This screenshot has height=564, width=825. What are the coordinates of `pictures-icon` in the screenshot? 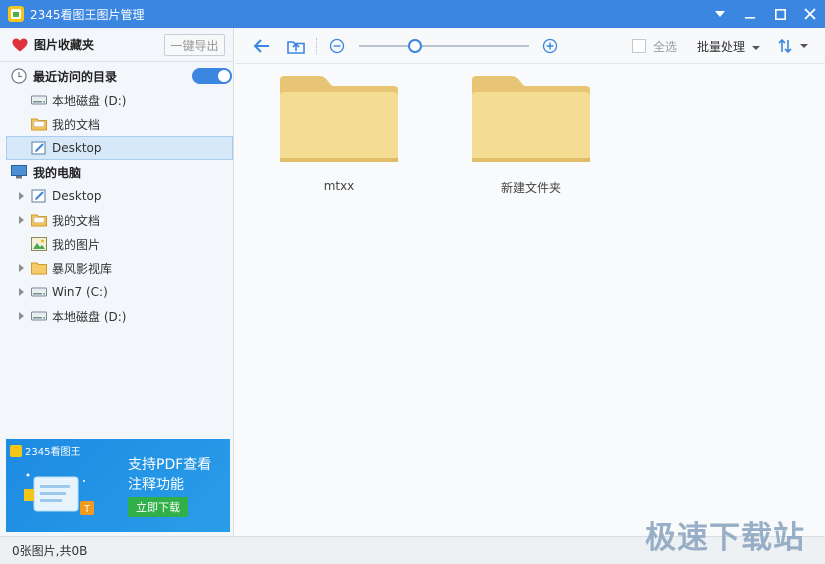 It's located at (39, 244).